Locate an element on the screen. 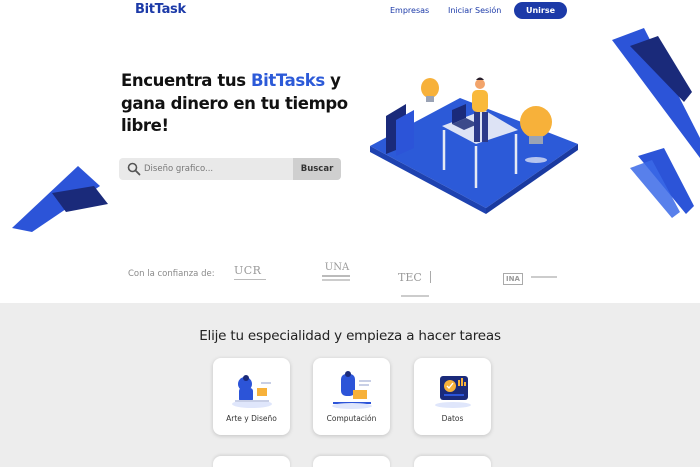 Image resolution: width=700 pixels, height=467 pixels. specialty-card-label: Computación is located at coordinates (351, 418).